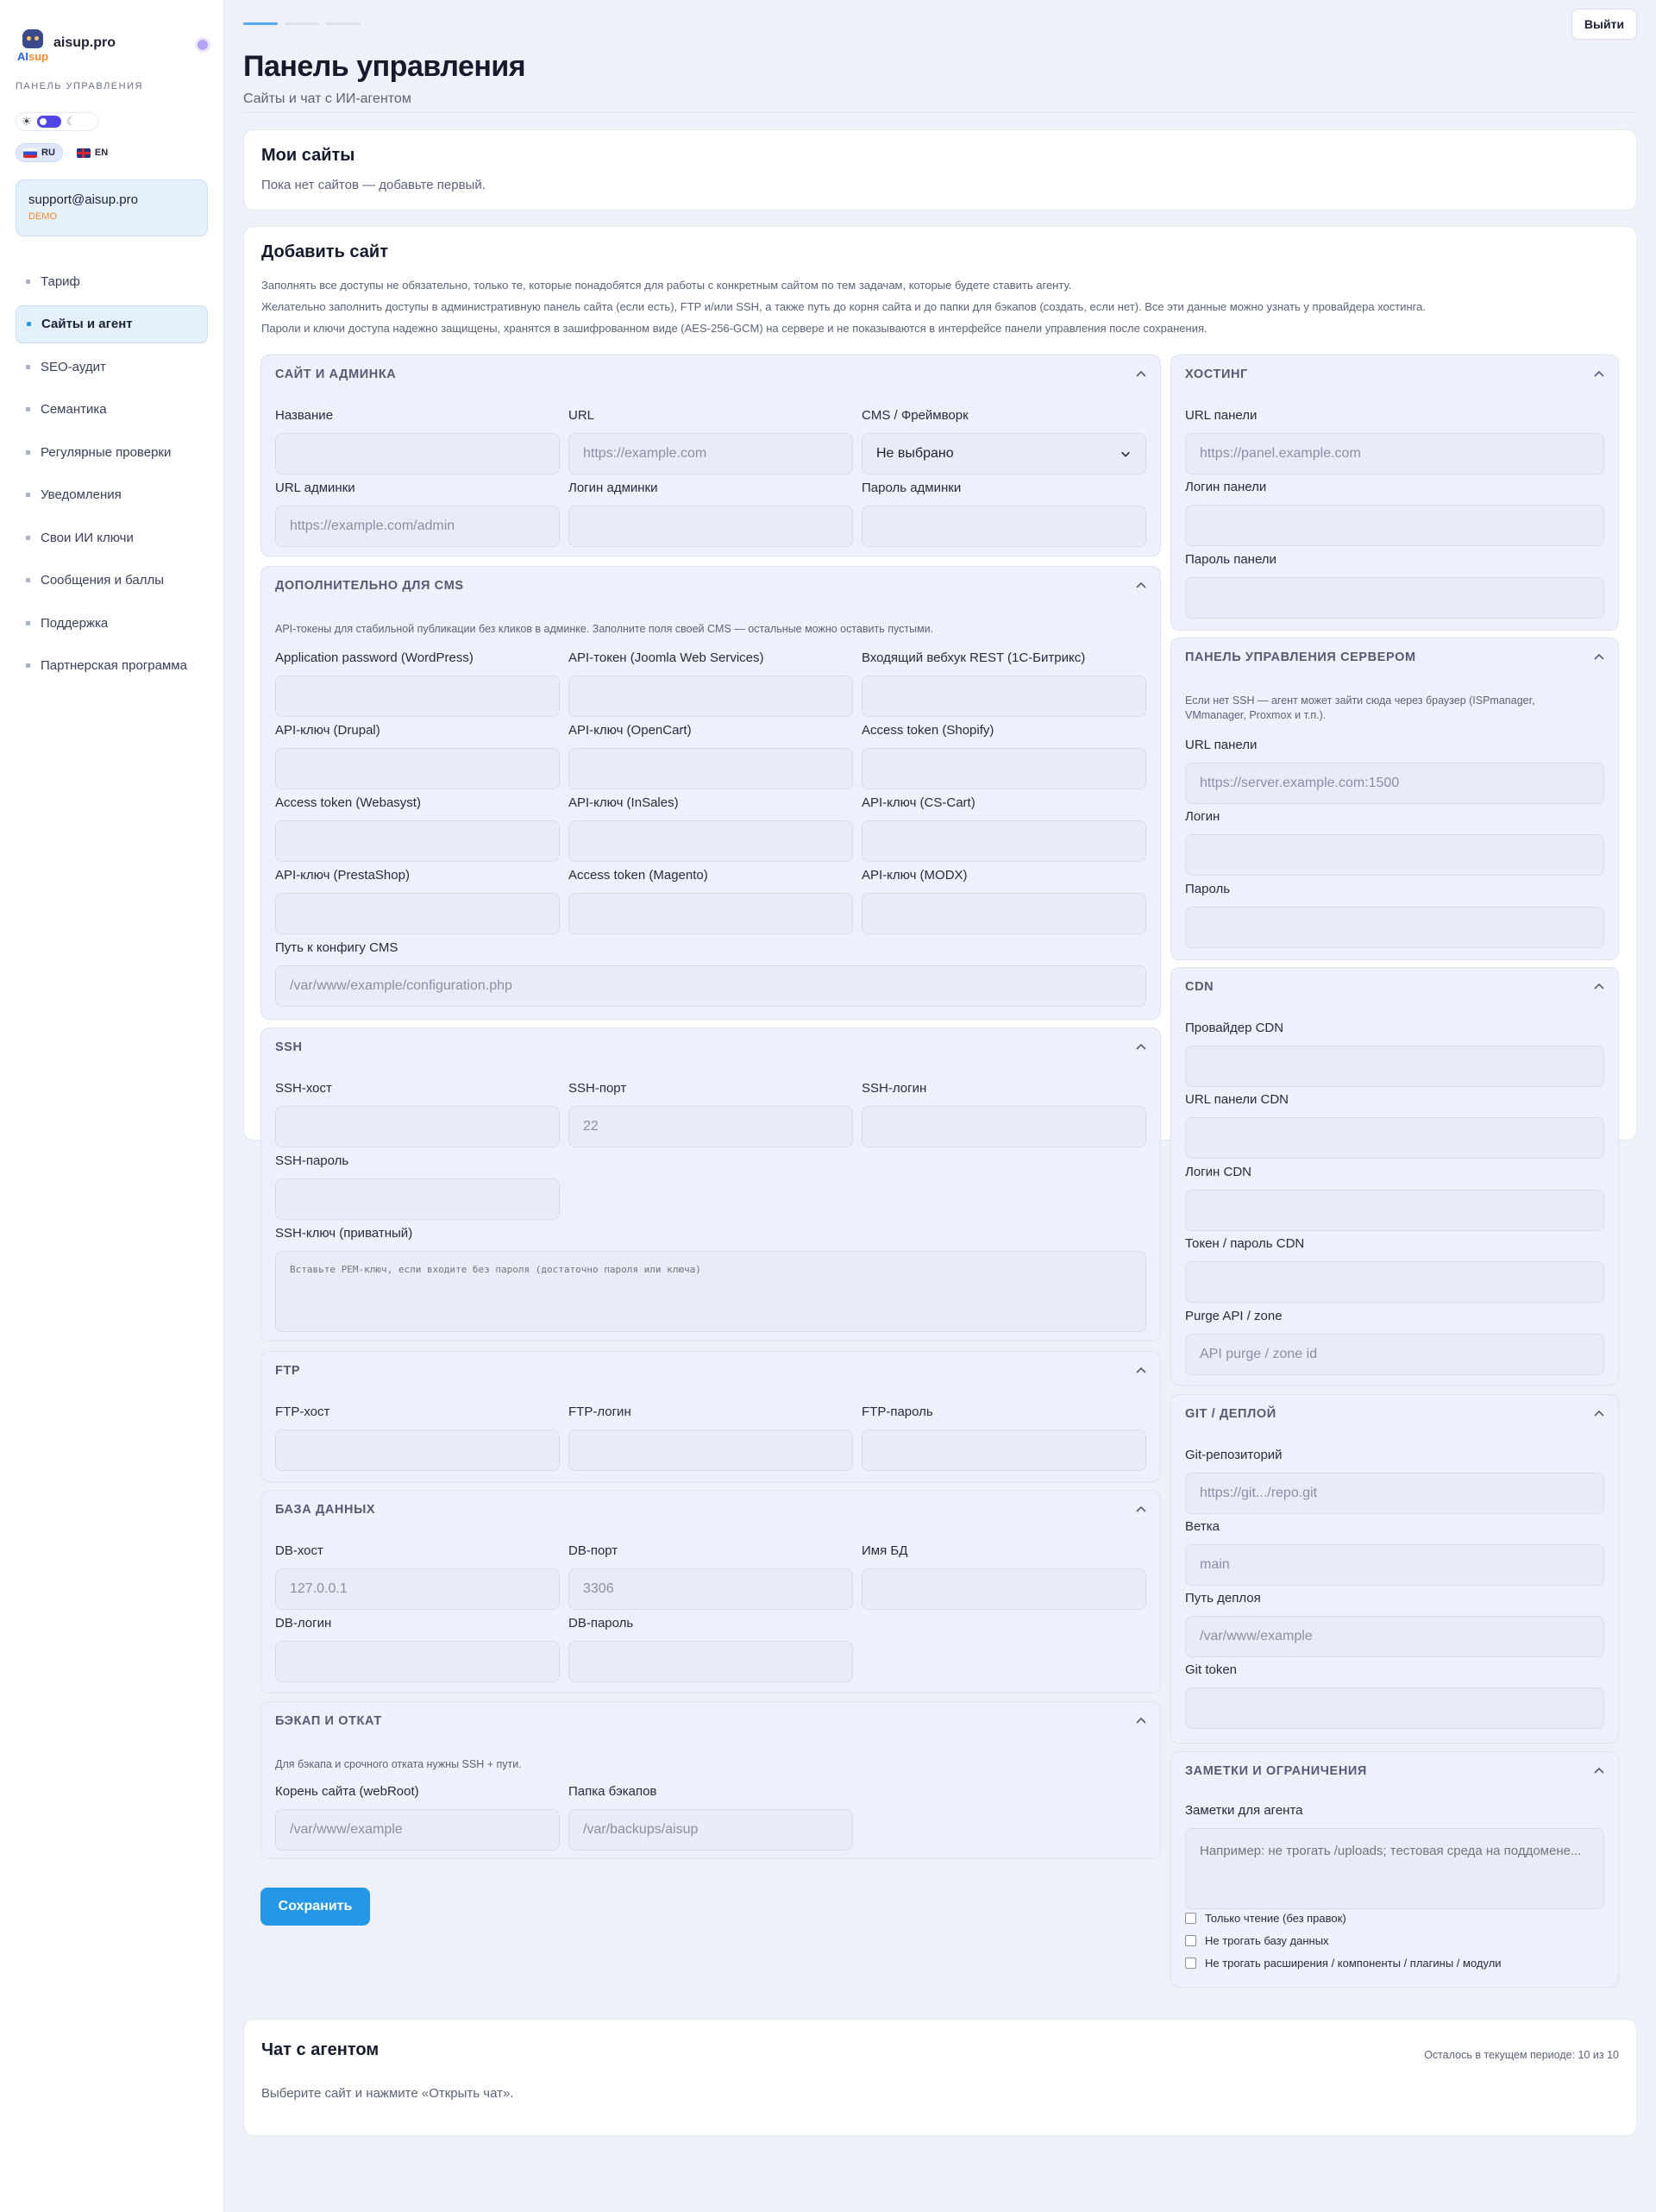 The image size is (1656, 2212). I want to click on sidebar-item-ai-keys: Свои ИИ ключи, so click(112, 537).